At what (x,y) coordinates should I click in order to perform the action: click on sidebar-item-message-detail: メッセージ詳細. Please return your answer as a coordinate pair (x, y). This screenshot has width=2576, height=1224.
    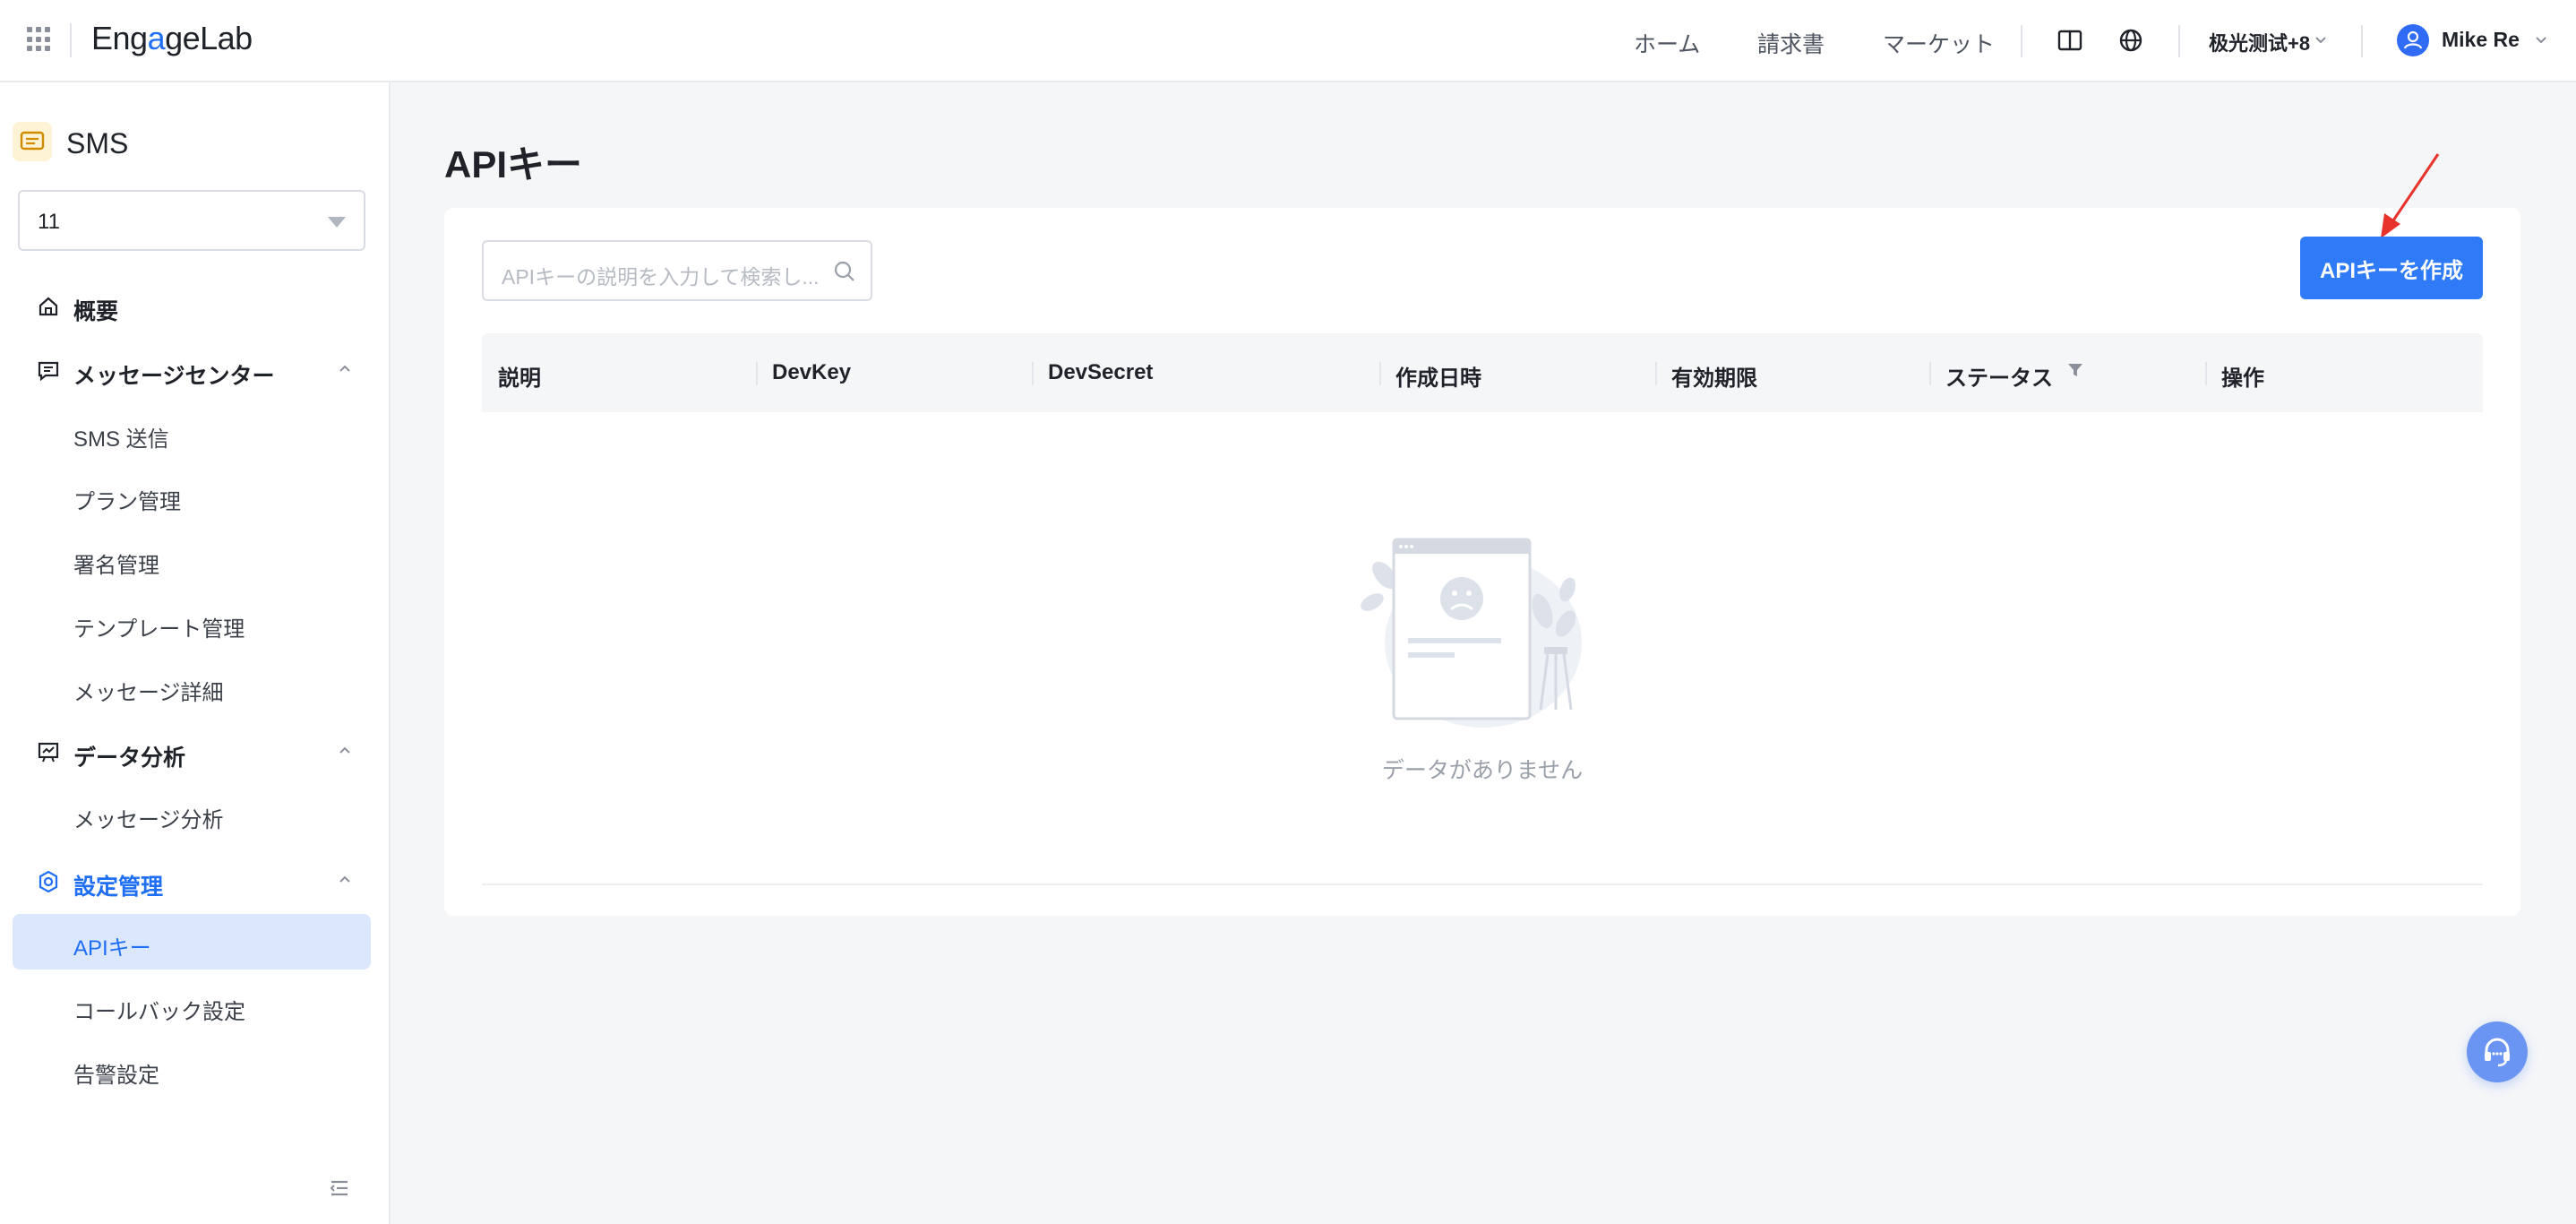
    Looking at the image, I should click on (192, 687).